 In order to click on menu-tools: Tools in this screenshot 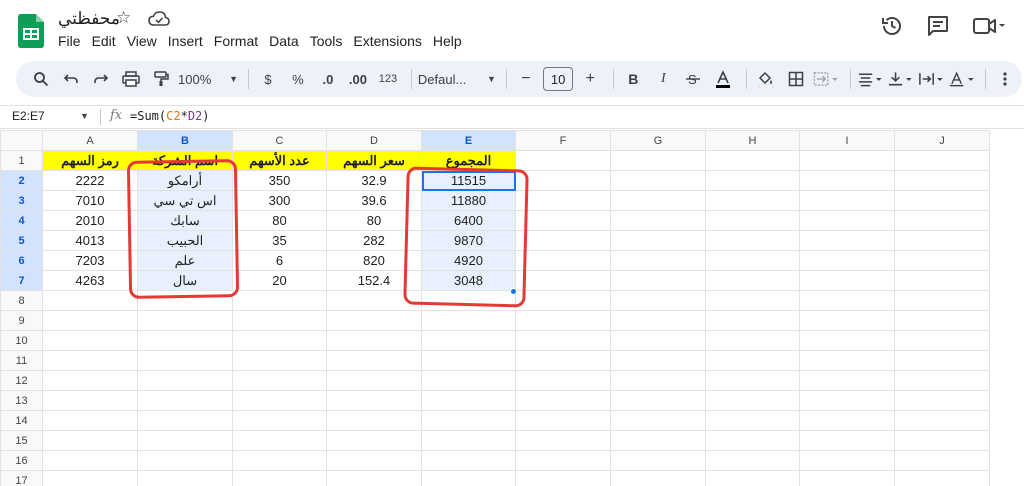, I will do `click(329, 41)`.